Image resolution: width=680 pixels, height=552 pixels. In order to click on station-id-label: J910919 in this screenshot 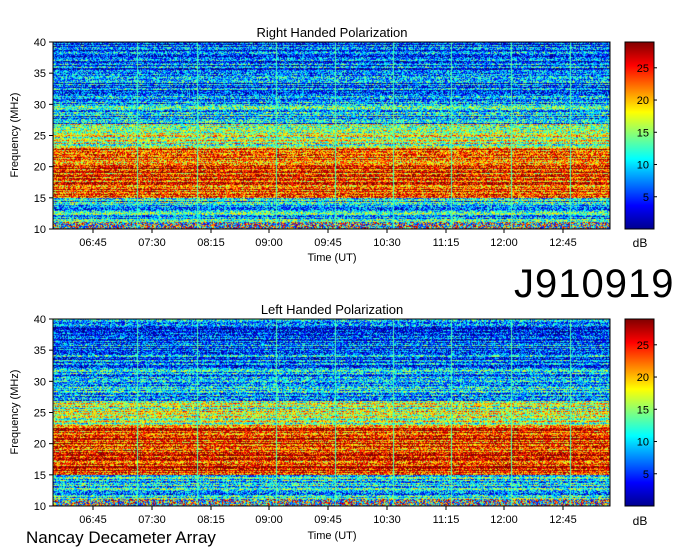, I will do `click(594, 284)`.